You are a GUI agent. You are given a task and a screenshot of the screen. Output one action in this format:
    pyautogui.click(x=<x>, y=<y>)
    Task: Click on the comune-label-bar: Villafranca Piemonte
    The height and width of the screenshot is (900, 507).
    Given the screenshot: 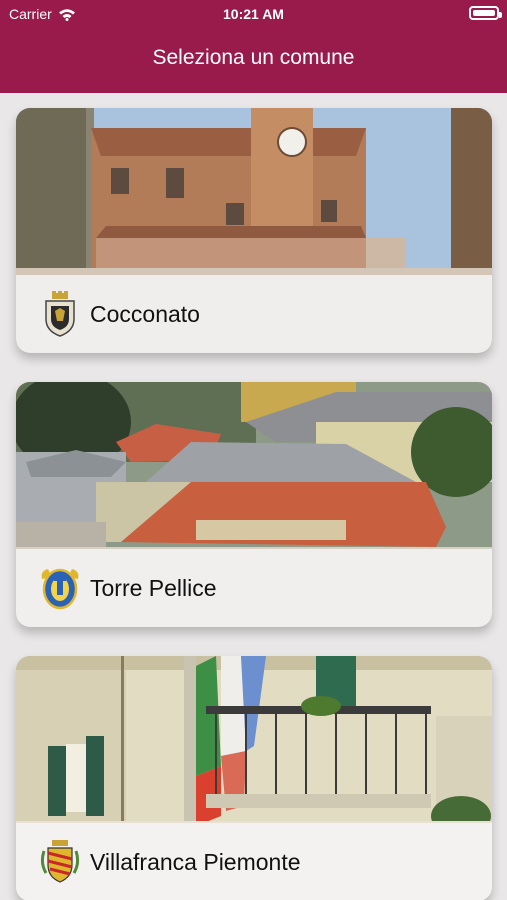 What is the action you would take?
    pyautogui.click(x=254, y=861)
    